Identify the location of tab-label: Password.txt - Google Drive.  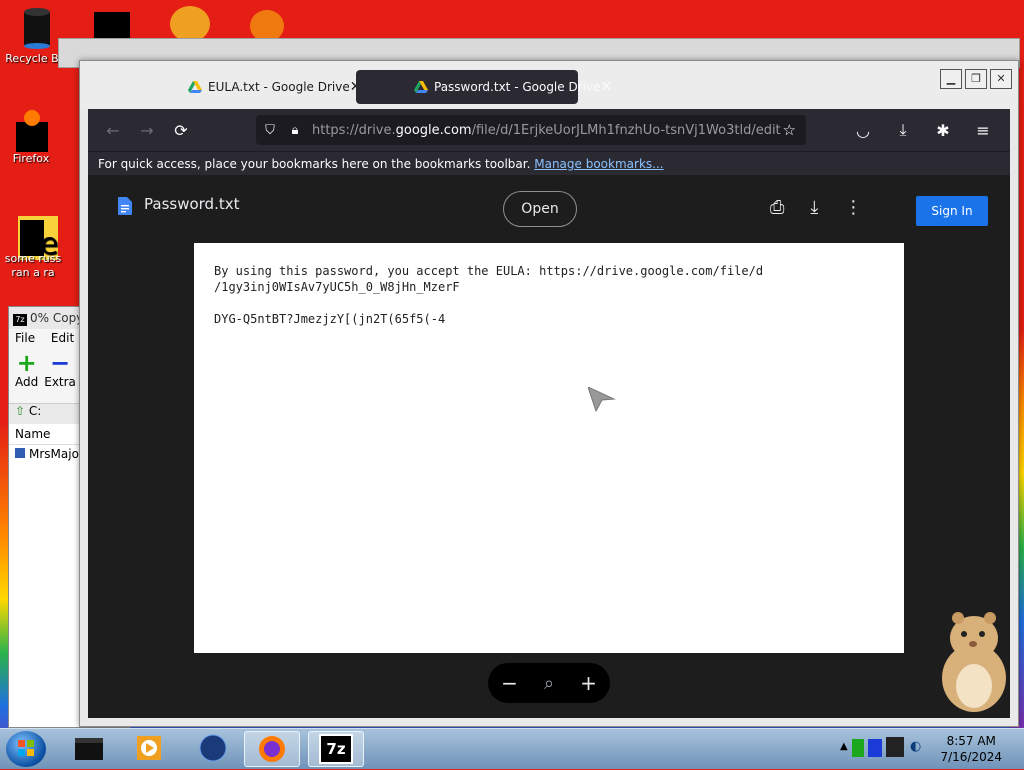
(517, 87).